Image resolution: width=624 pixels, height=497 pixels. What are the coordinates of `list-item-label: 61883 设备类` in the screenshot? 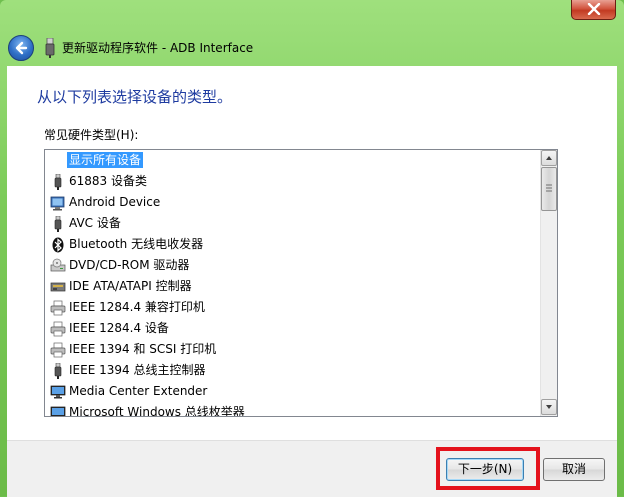 It's located at (108, 181).